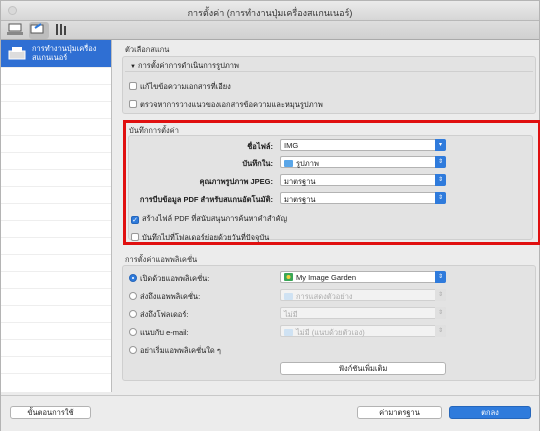 The image size is (540, 431). Describe the element at coordinates (324, 296) in the screenshot. I see `send-app-value: การแสดงตัวอย่าง` at that location.